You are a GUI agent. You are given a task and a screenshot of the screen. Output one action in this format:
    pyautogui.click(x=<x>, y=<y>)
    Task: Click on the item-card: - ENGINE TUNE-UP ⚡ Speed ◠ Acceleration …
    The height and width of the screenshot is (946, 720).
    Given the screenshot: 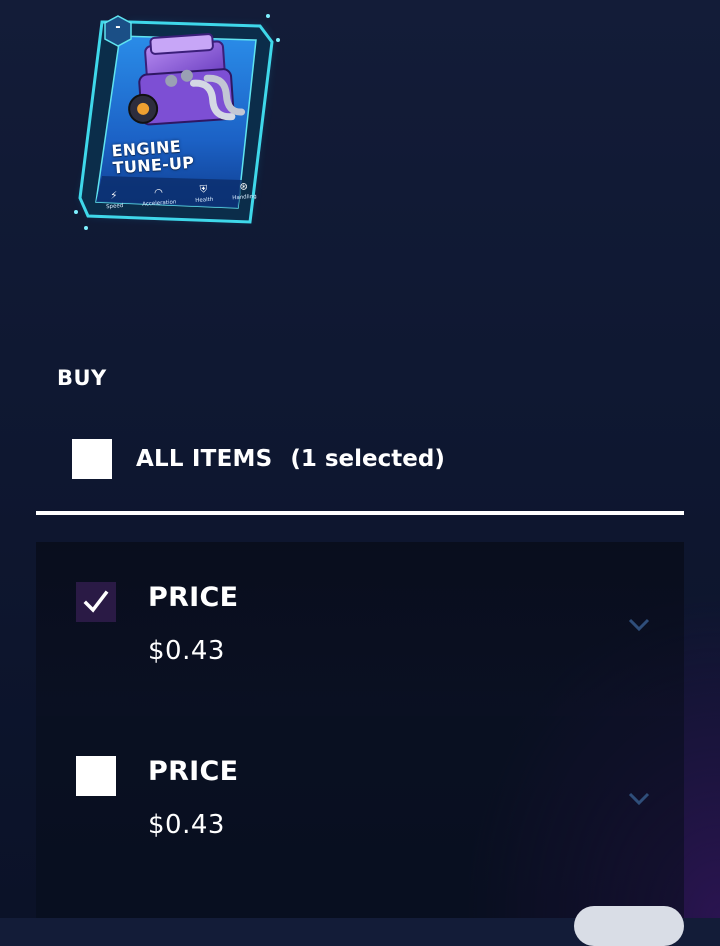 What is the action you would take?
    pyautogui.click(x=179, y=122)
    